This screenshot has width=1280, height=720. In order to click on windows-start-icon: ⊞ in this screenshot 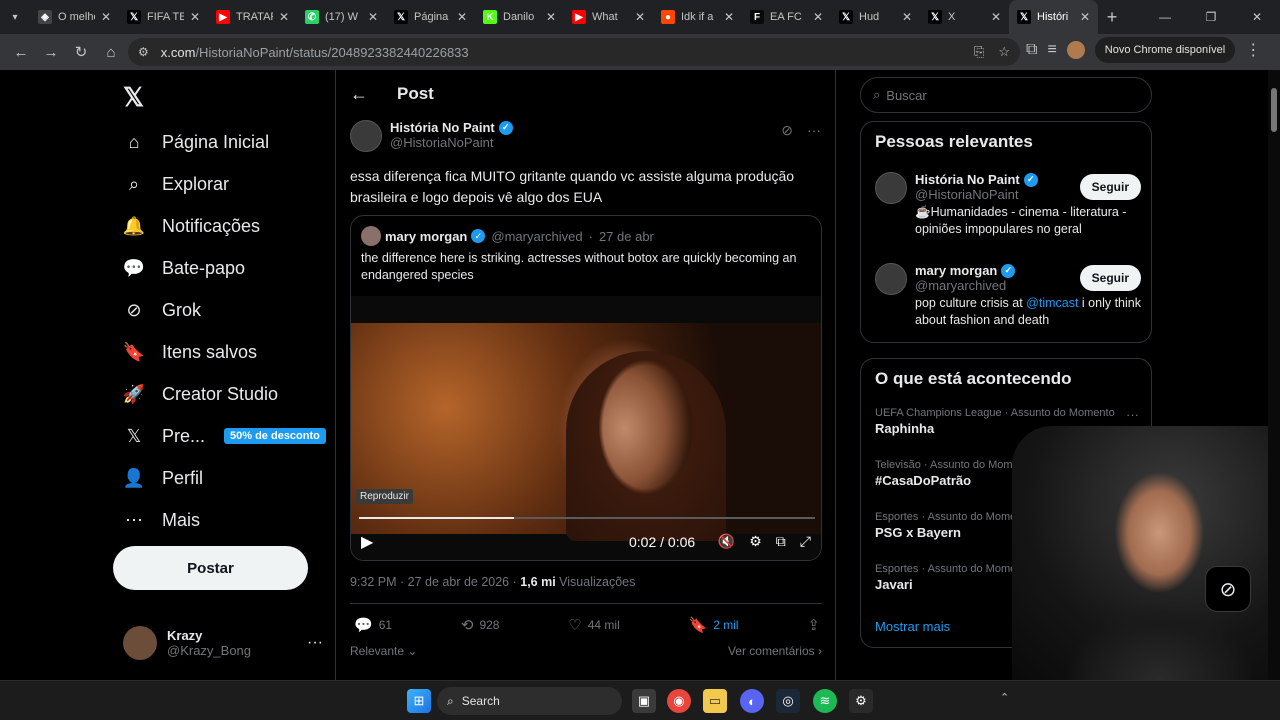, I will do `click(419, 701)`.